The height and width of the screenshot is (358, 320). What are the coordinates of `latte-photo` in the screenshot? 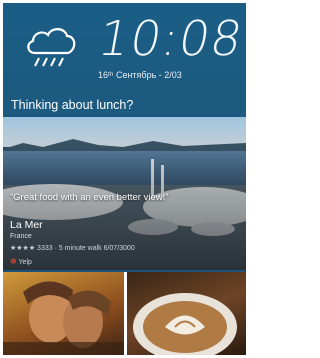 It's located at (185, 324).